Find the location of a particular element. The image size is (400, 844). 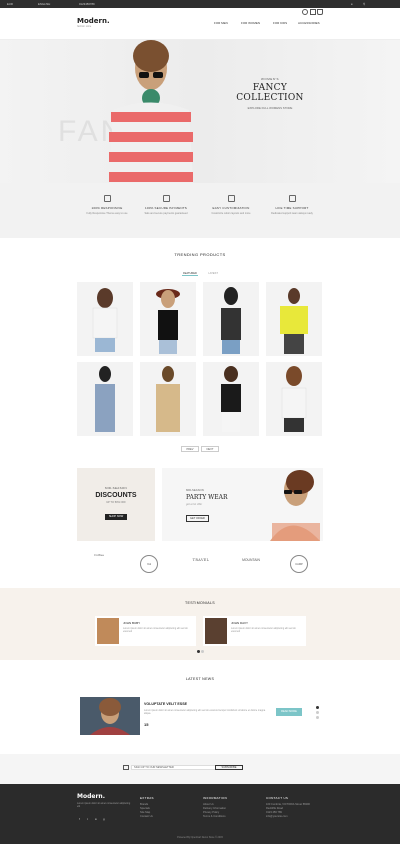

subscribe-button: SUBSCRIBE is located at coordinates (229, 767).